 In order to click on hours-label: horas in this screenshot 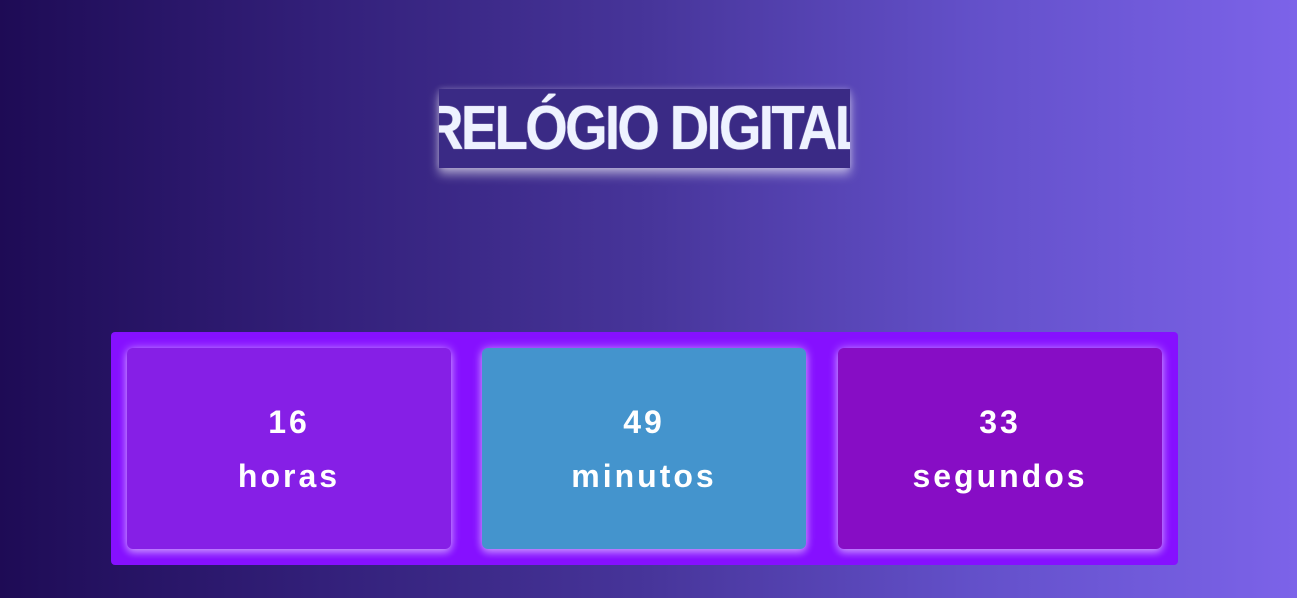, I will do `click(289, 475)`.